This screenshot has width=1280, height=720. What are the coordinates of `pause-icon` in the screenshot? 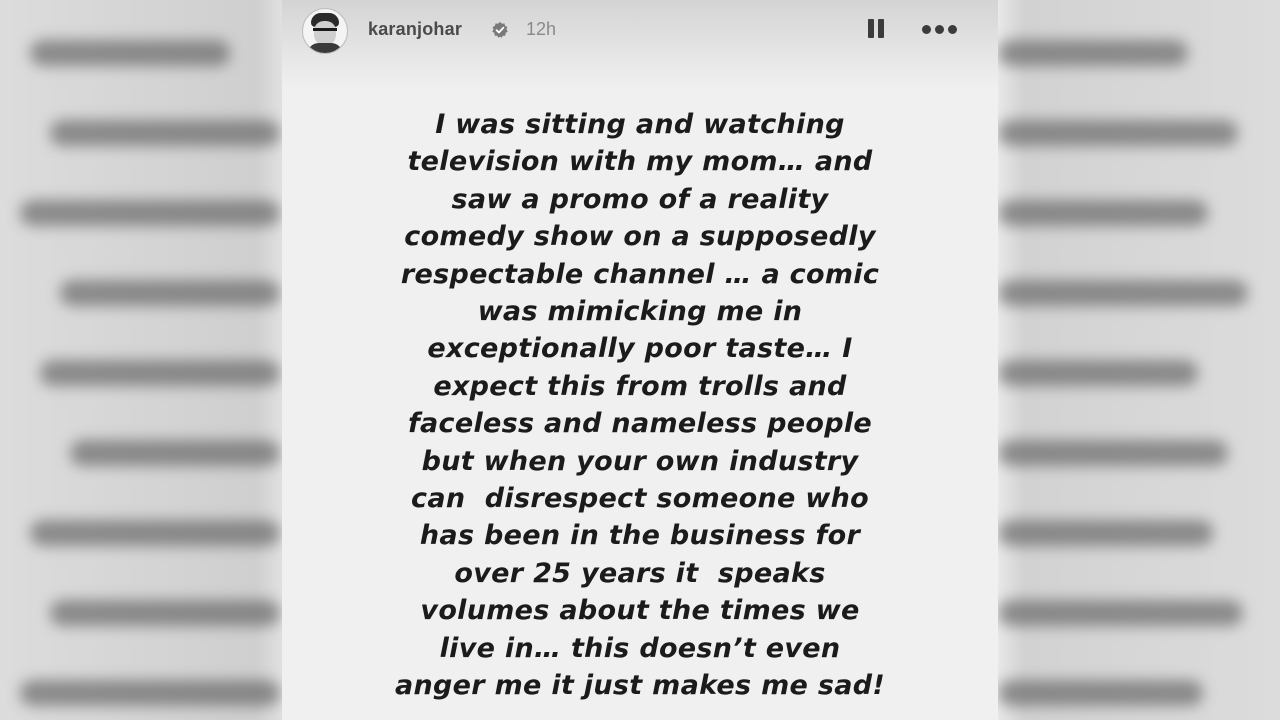 It's located at (871, 28).